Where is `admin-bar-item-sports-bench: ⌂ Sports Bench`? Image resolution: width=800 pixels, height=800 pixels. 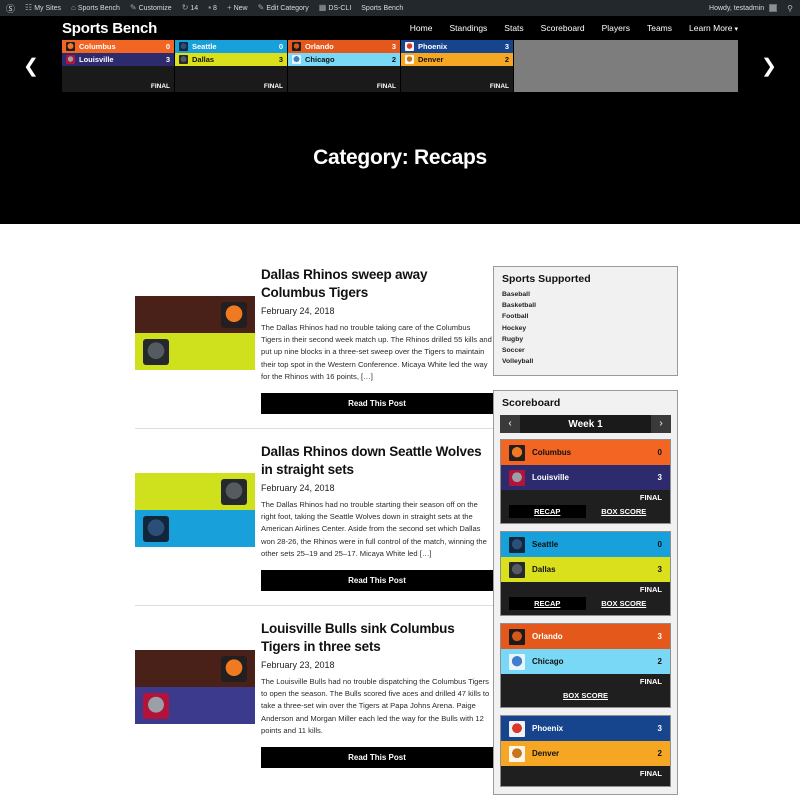 admin-bar-item-sports-bench: ⌂ Sports Bench is located at coordinates (95, 8).